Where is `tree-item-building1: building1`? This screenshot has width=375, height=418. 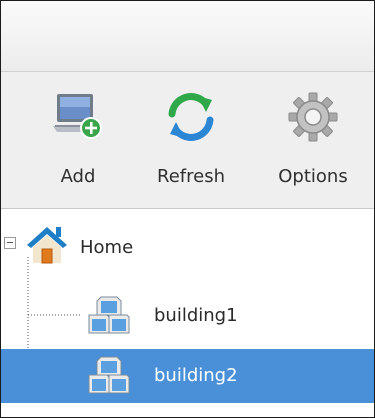 tree-item-building1: building1 is located at coordinates (187, 316).